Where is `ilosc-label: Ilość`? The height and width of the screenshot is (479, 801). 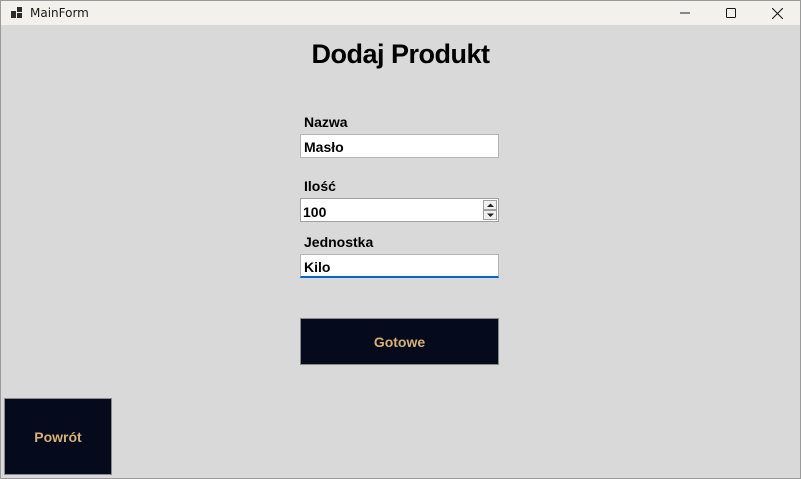
ilosc-label: Ilość is located at coordinates (320, 186).